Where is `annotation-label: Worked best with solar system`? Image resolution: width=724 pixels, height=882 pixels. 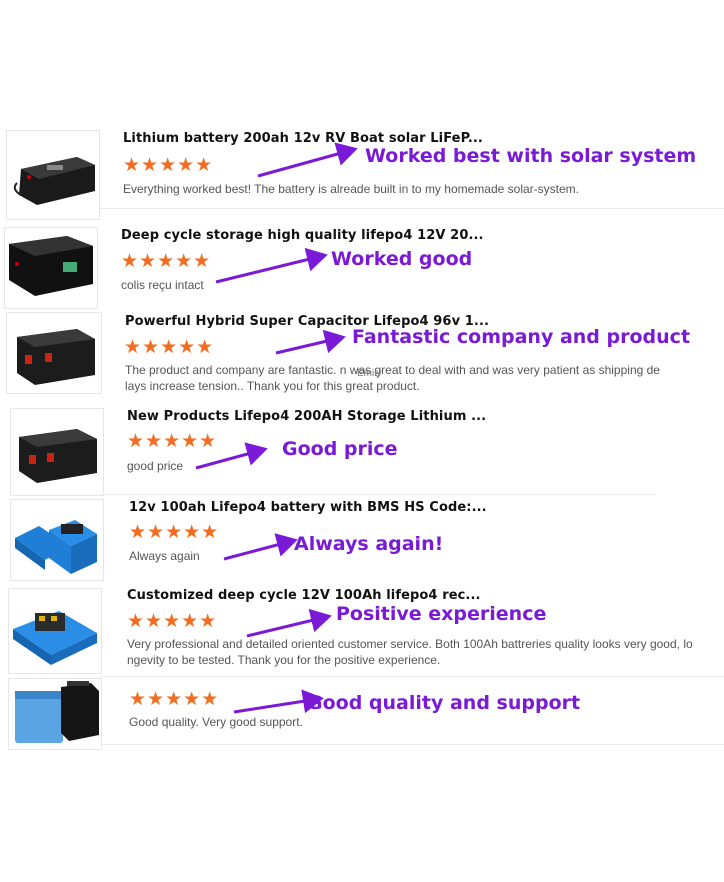 annotation-label: Worked best with solar system is located at coordinates (531, 156).